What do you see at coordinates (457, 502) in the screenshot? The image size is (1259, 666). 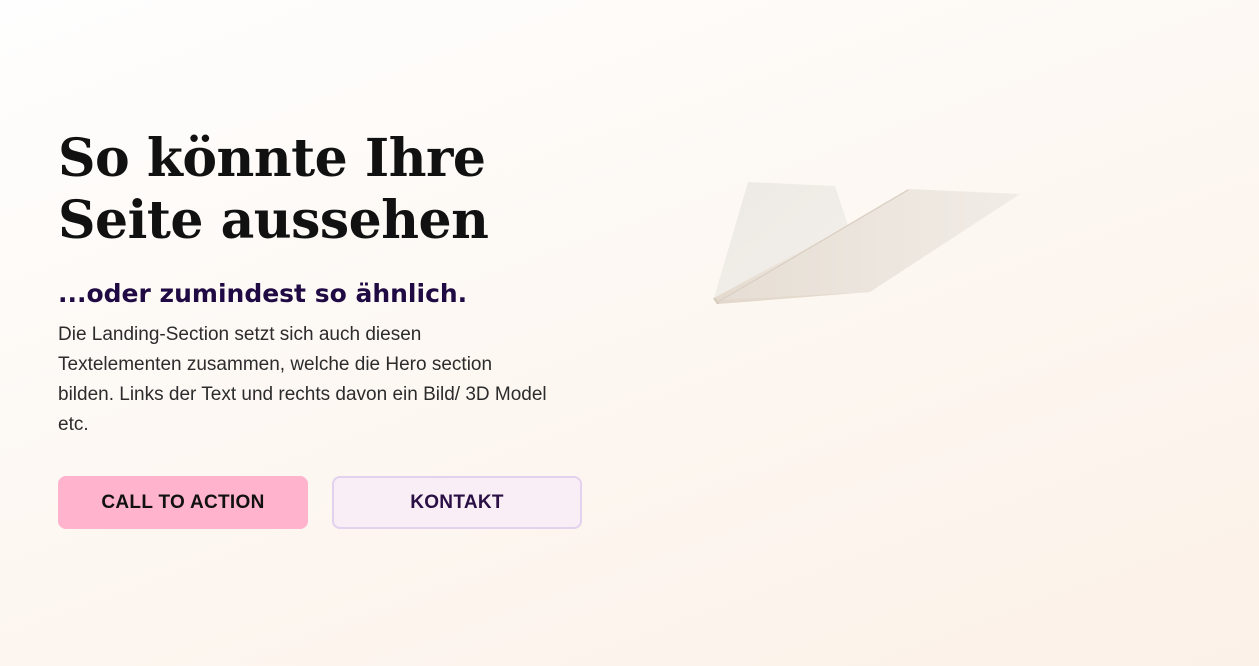 I see `contact-button: KONTAKT` at bounding box center [457, 502].